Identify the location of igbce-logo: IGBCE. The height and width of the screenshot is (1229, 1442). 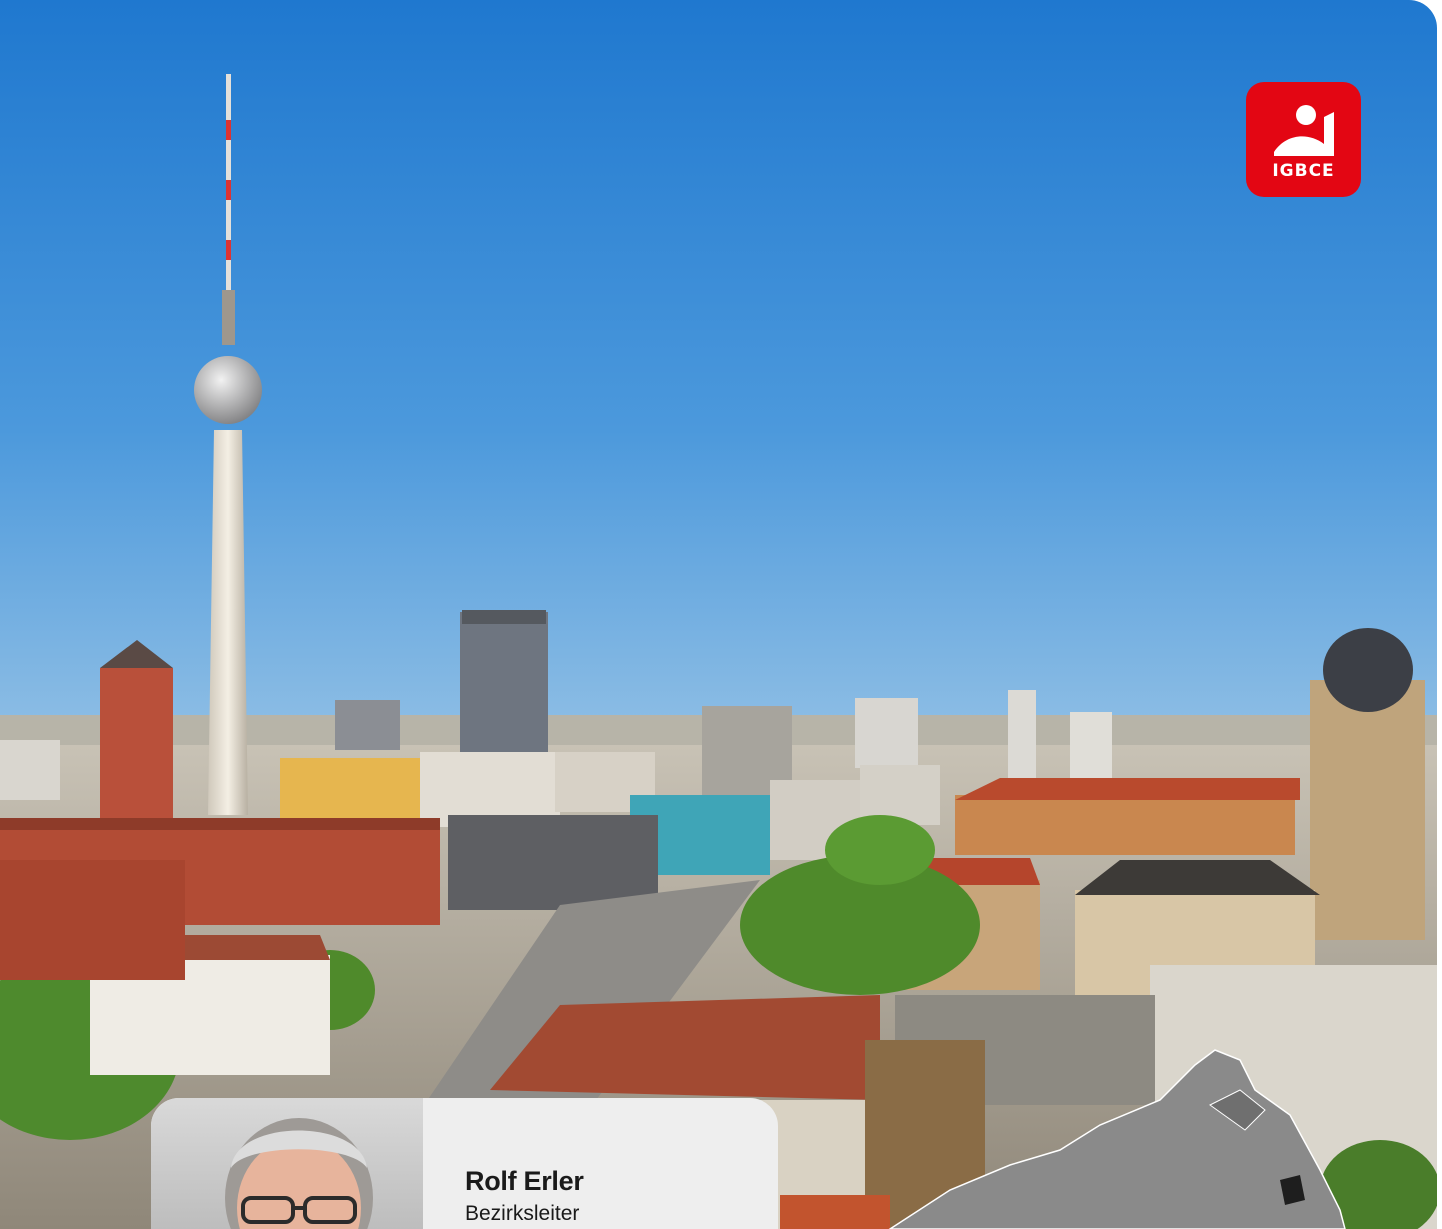
(1303, 139).